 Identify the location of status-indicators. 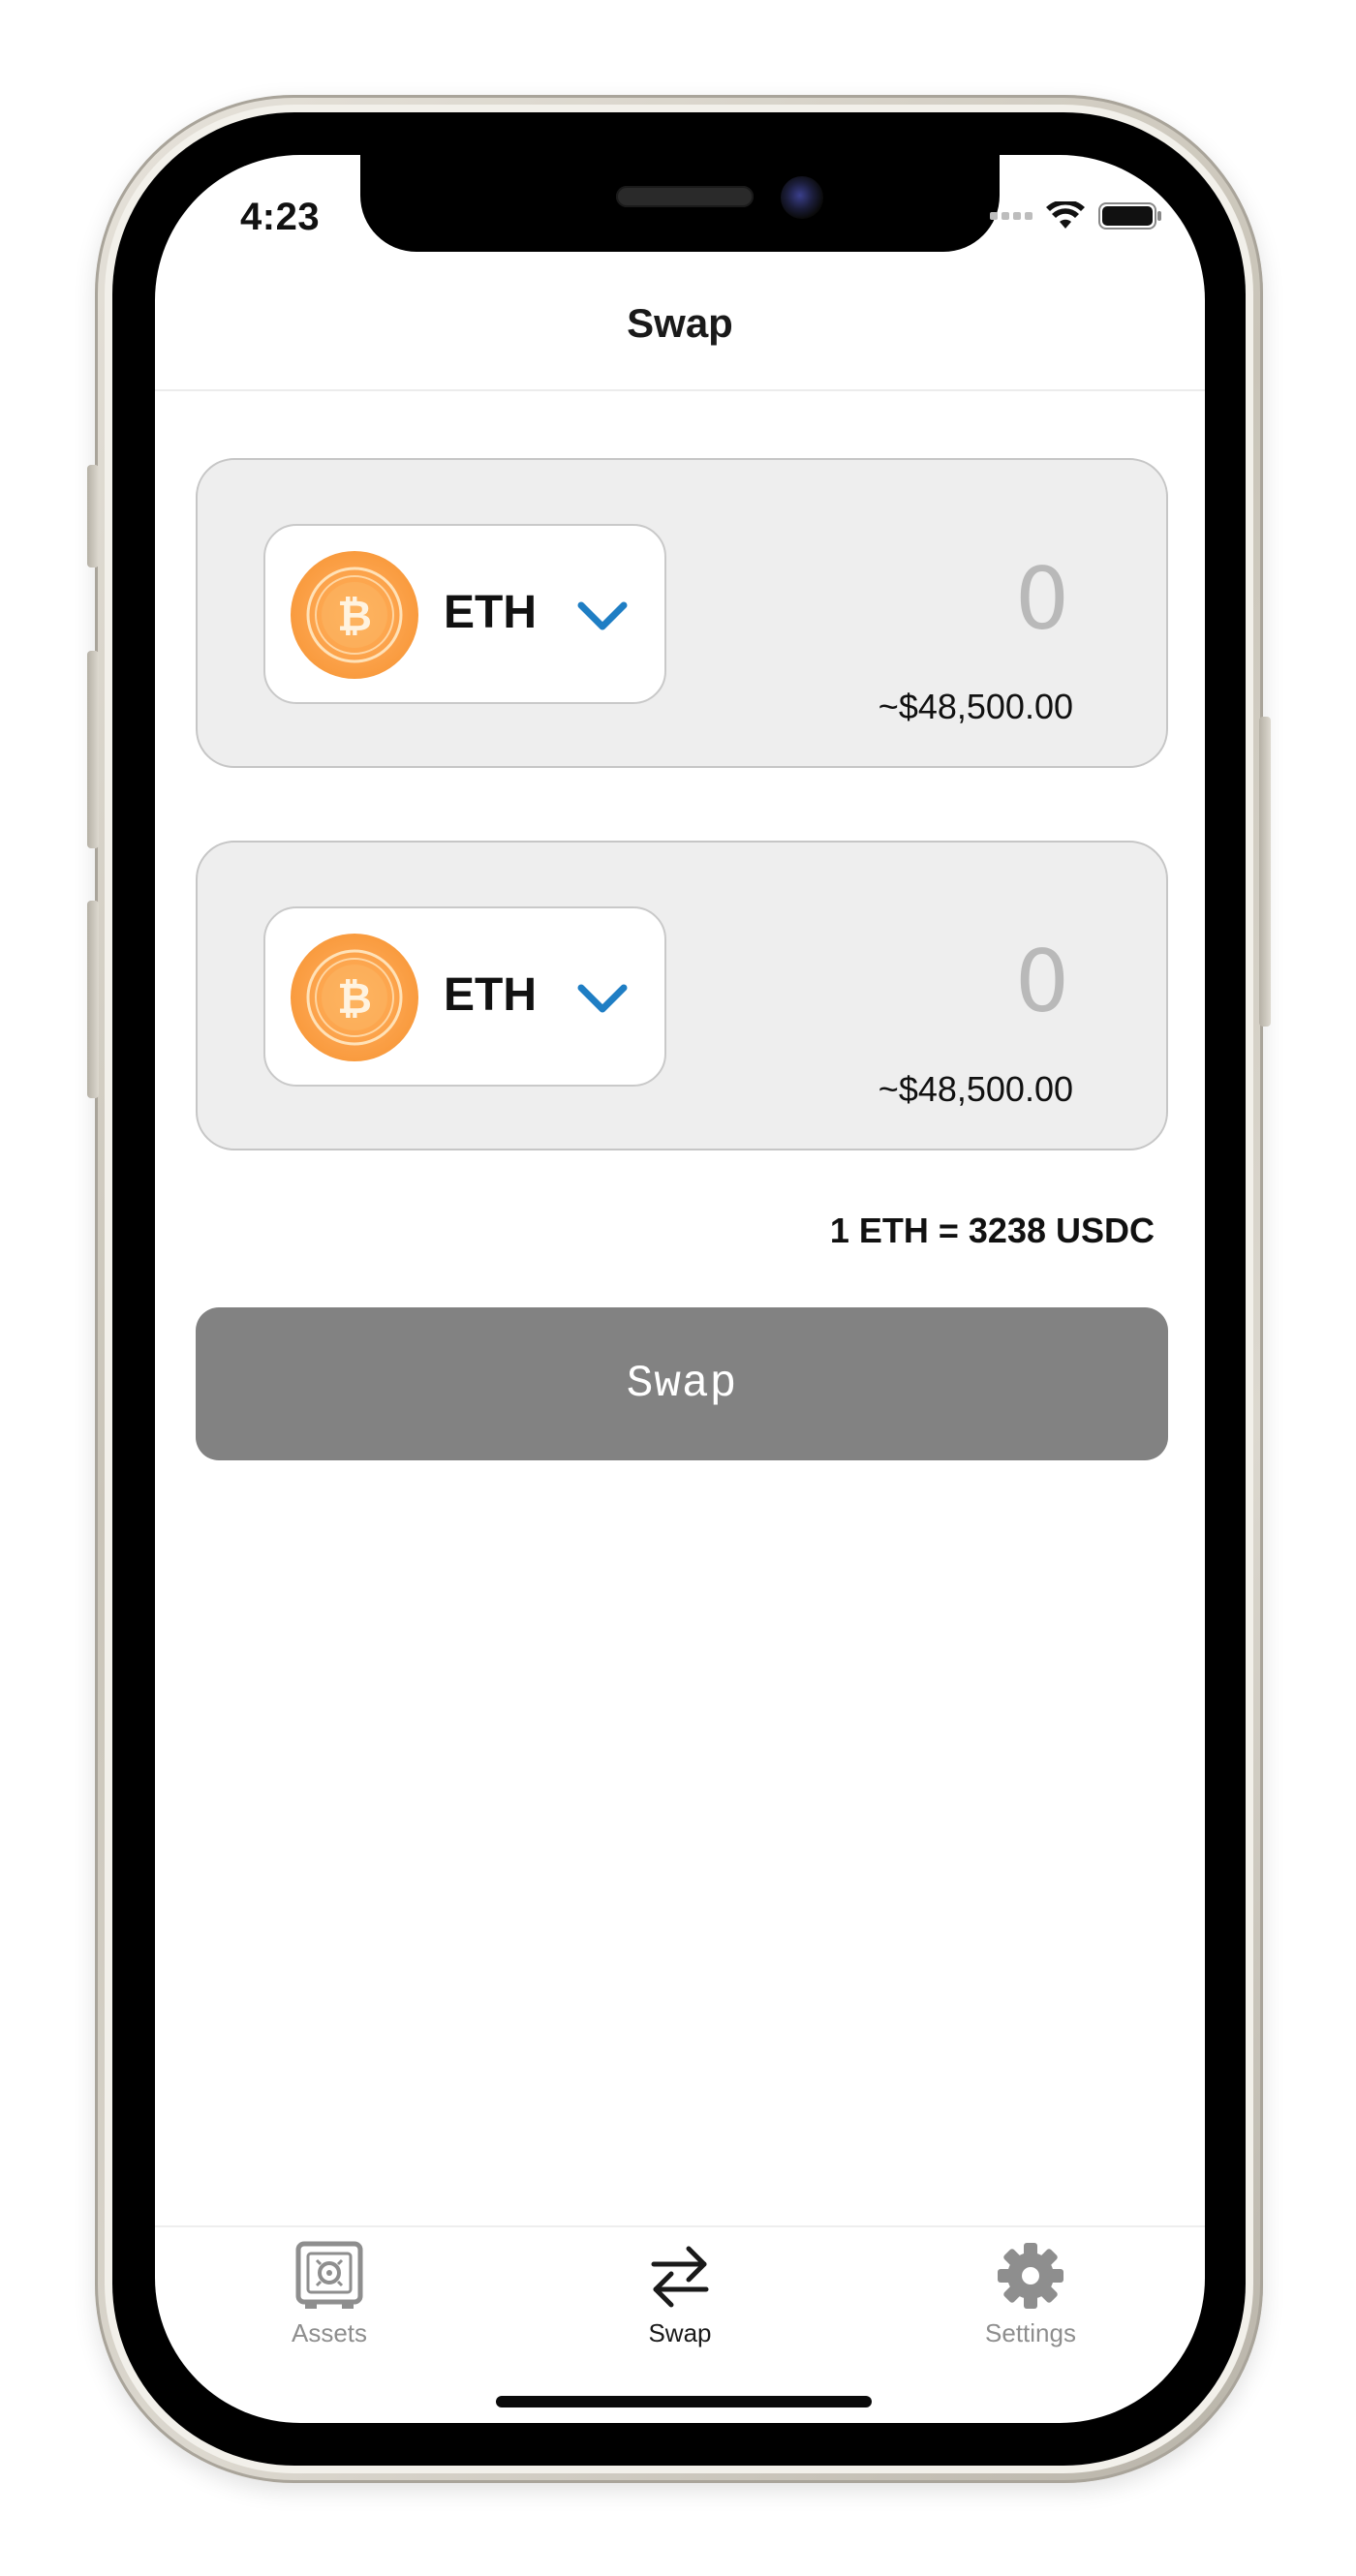
(1076, 215).